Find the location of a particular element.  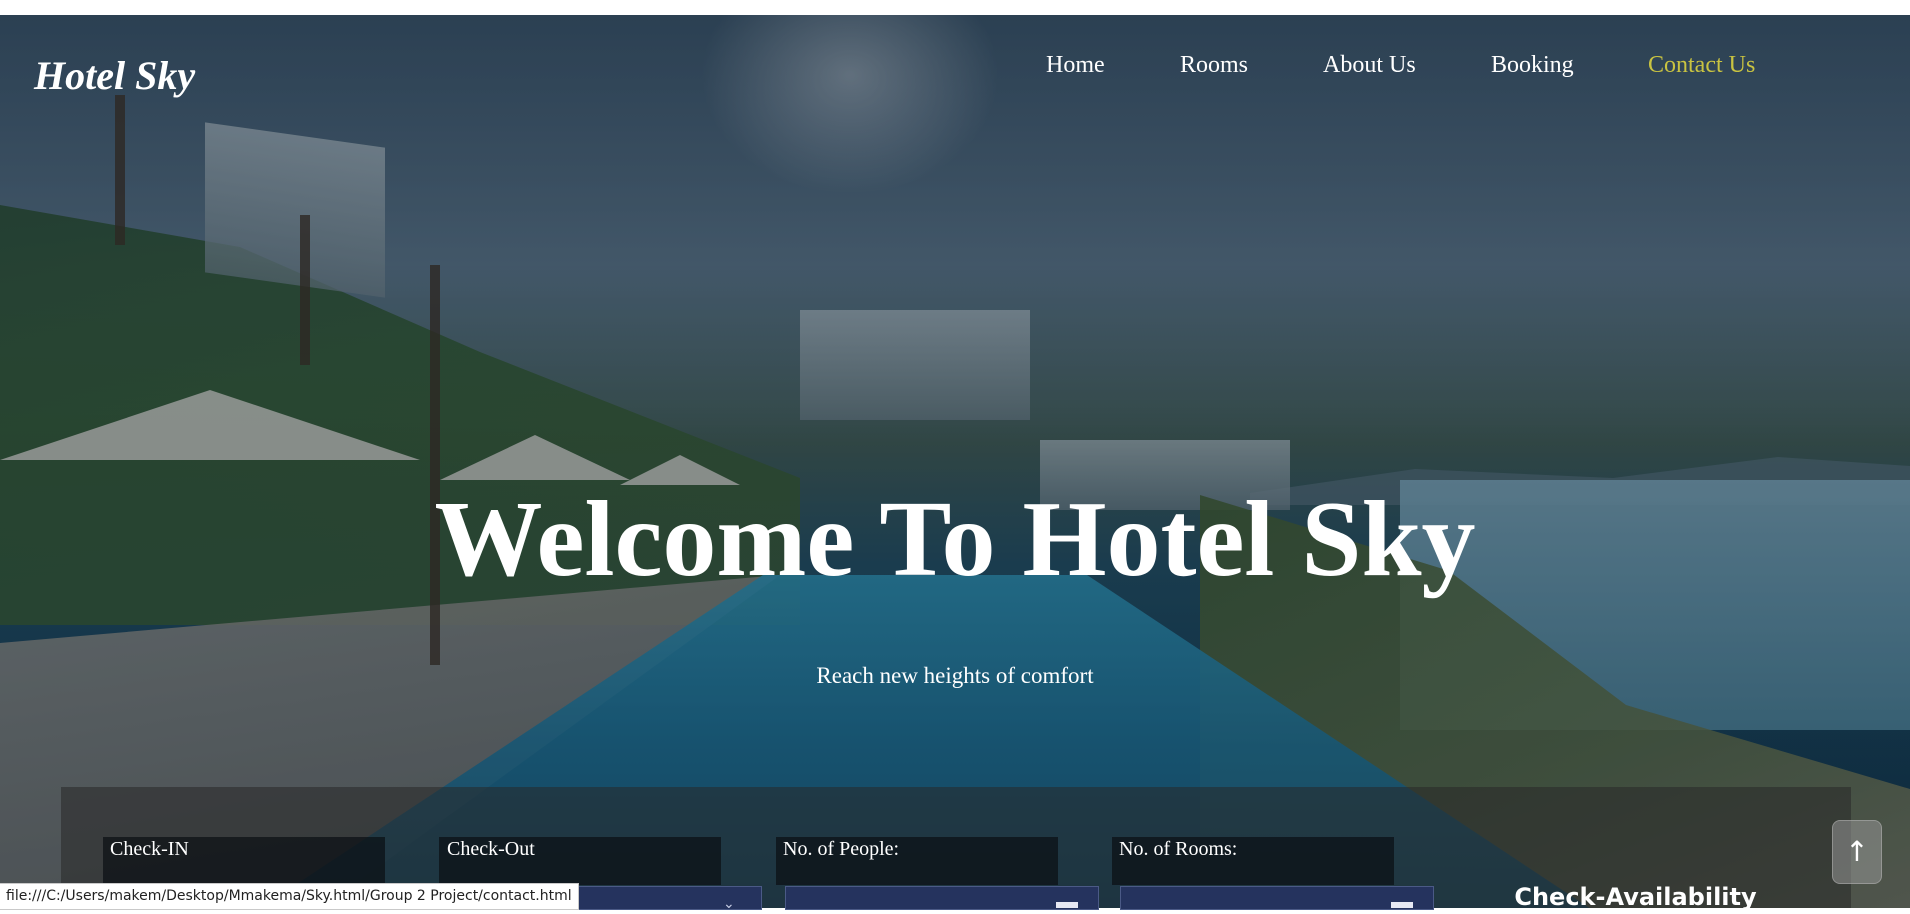

top-strip is located at coordinates (955, 7).